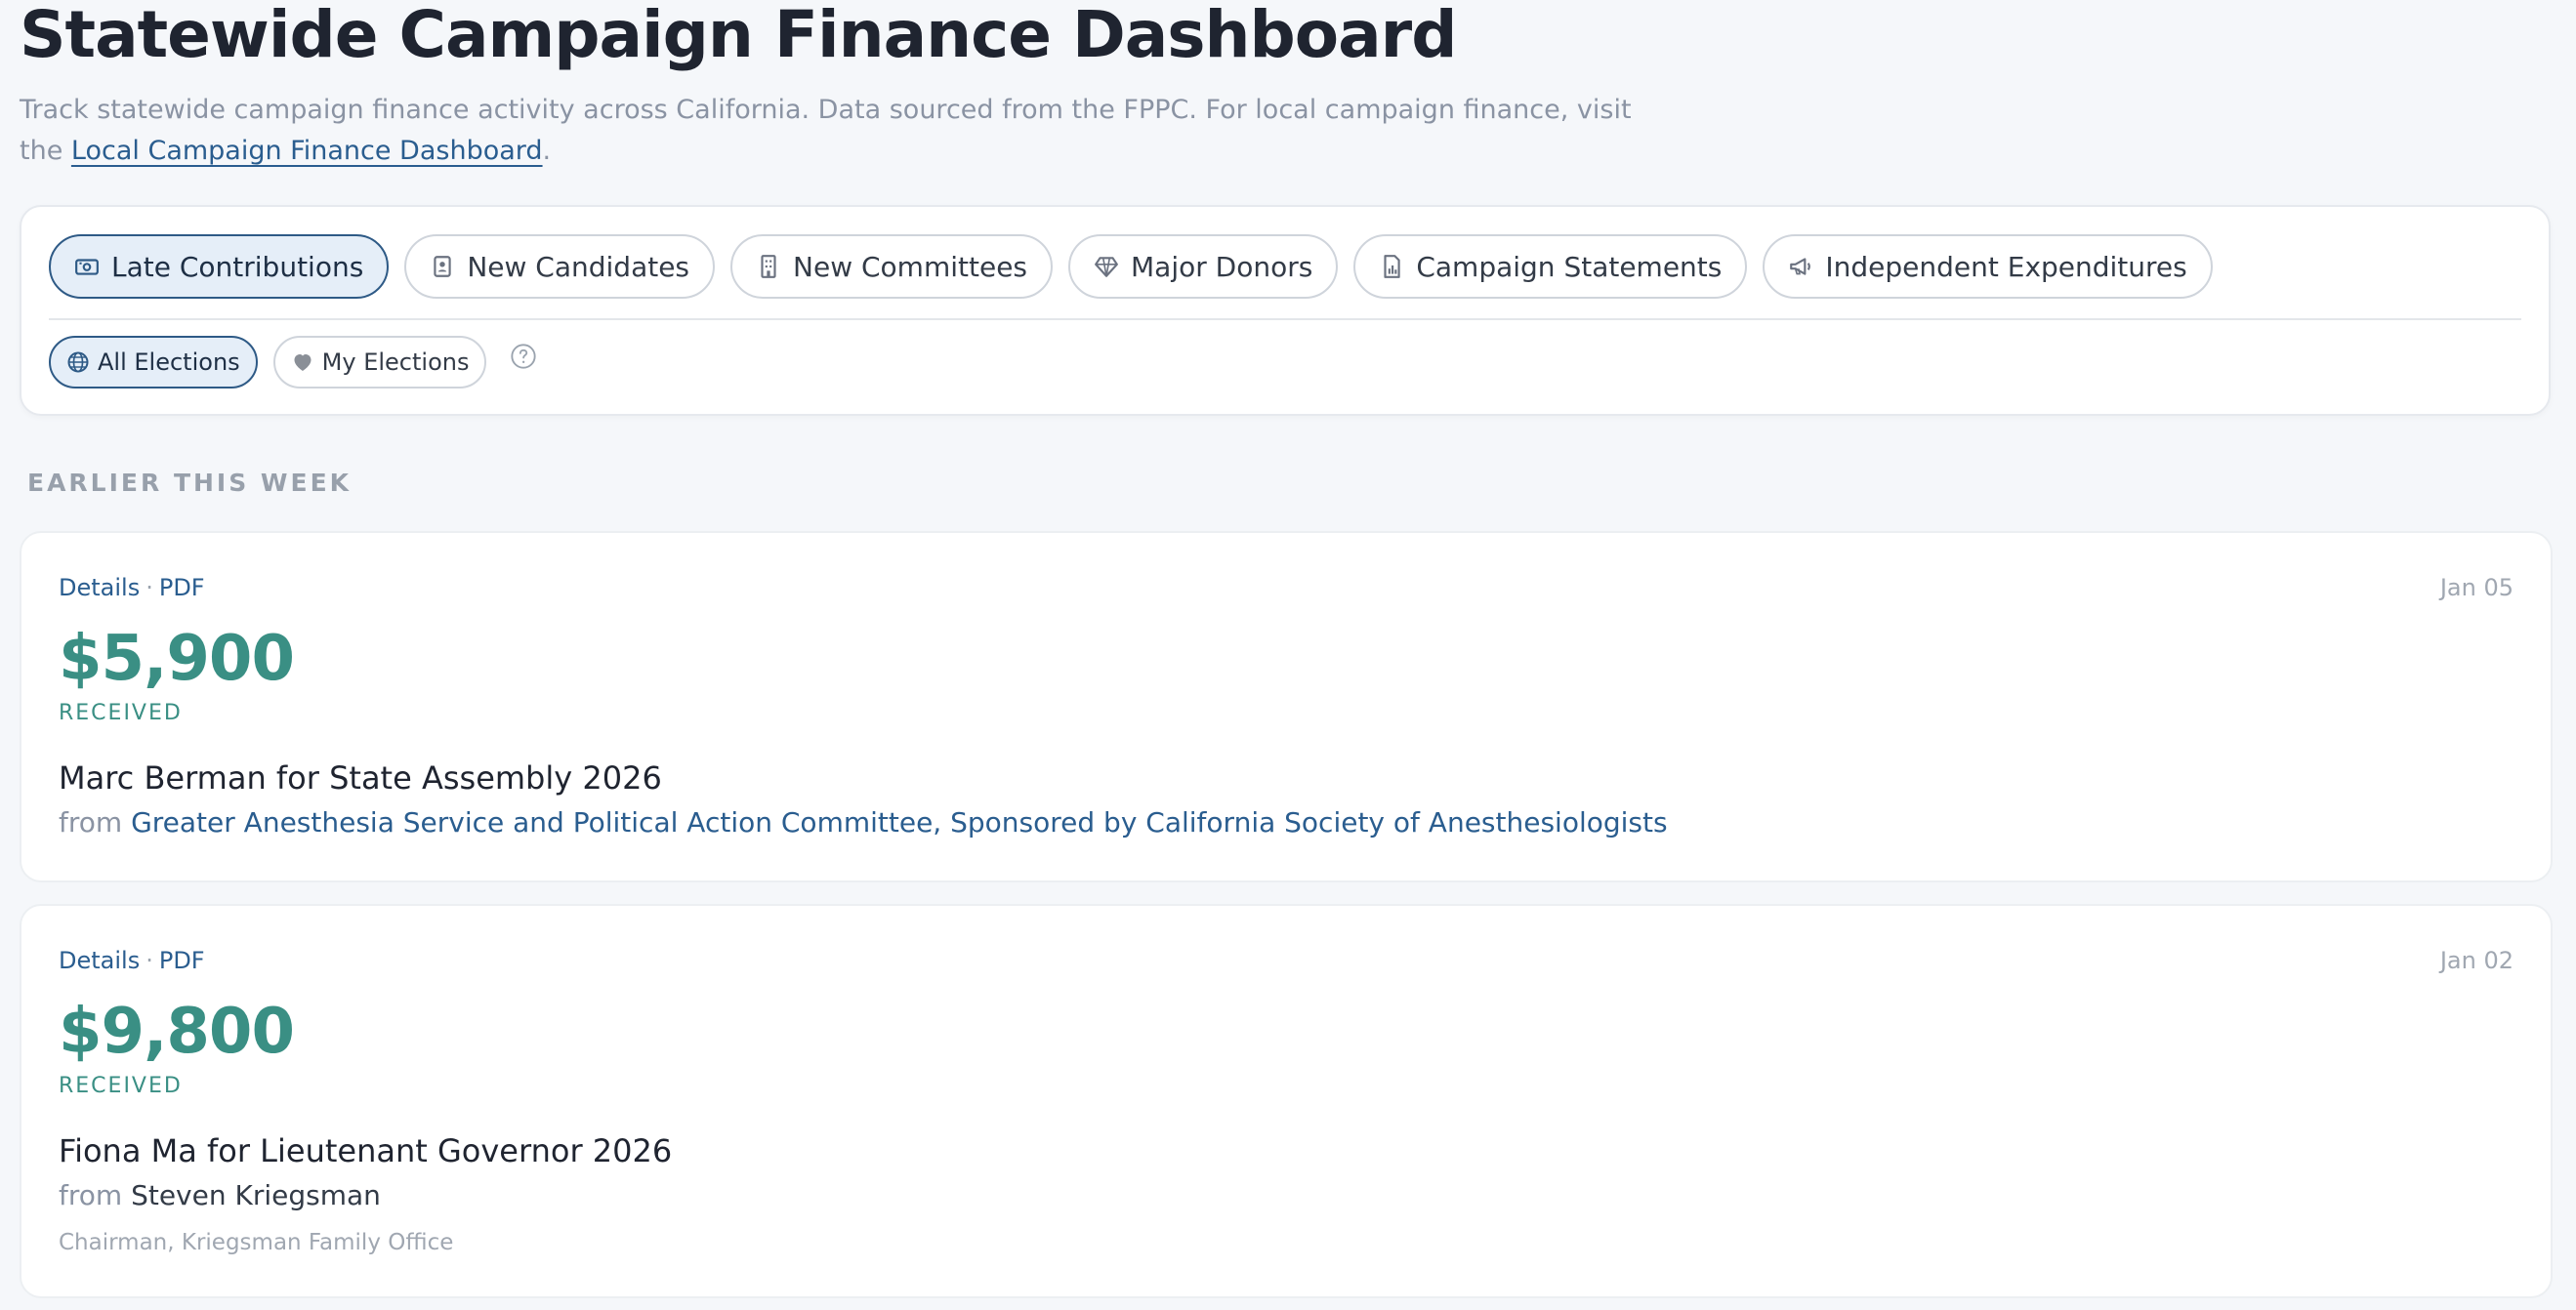 The height and width of the screenshot is (1310, 2576). What do you see at coordinates (256, 1195) in the screenshot?
I see `donor-name: Steven Kriegsman` at bounding box center [256, 1195].